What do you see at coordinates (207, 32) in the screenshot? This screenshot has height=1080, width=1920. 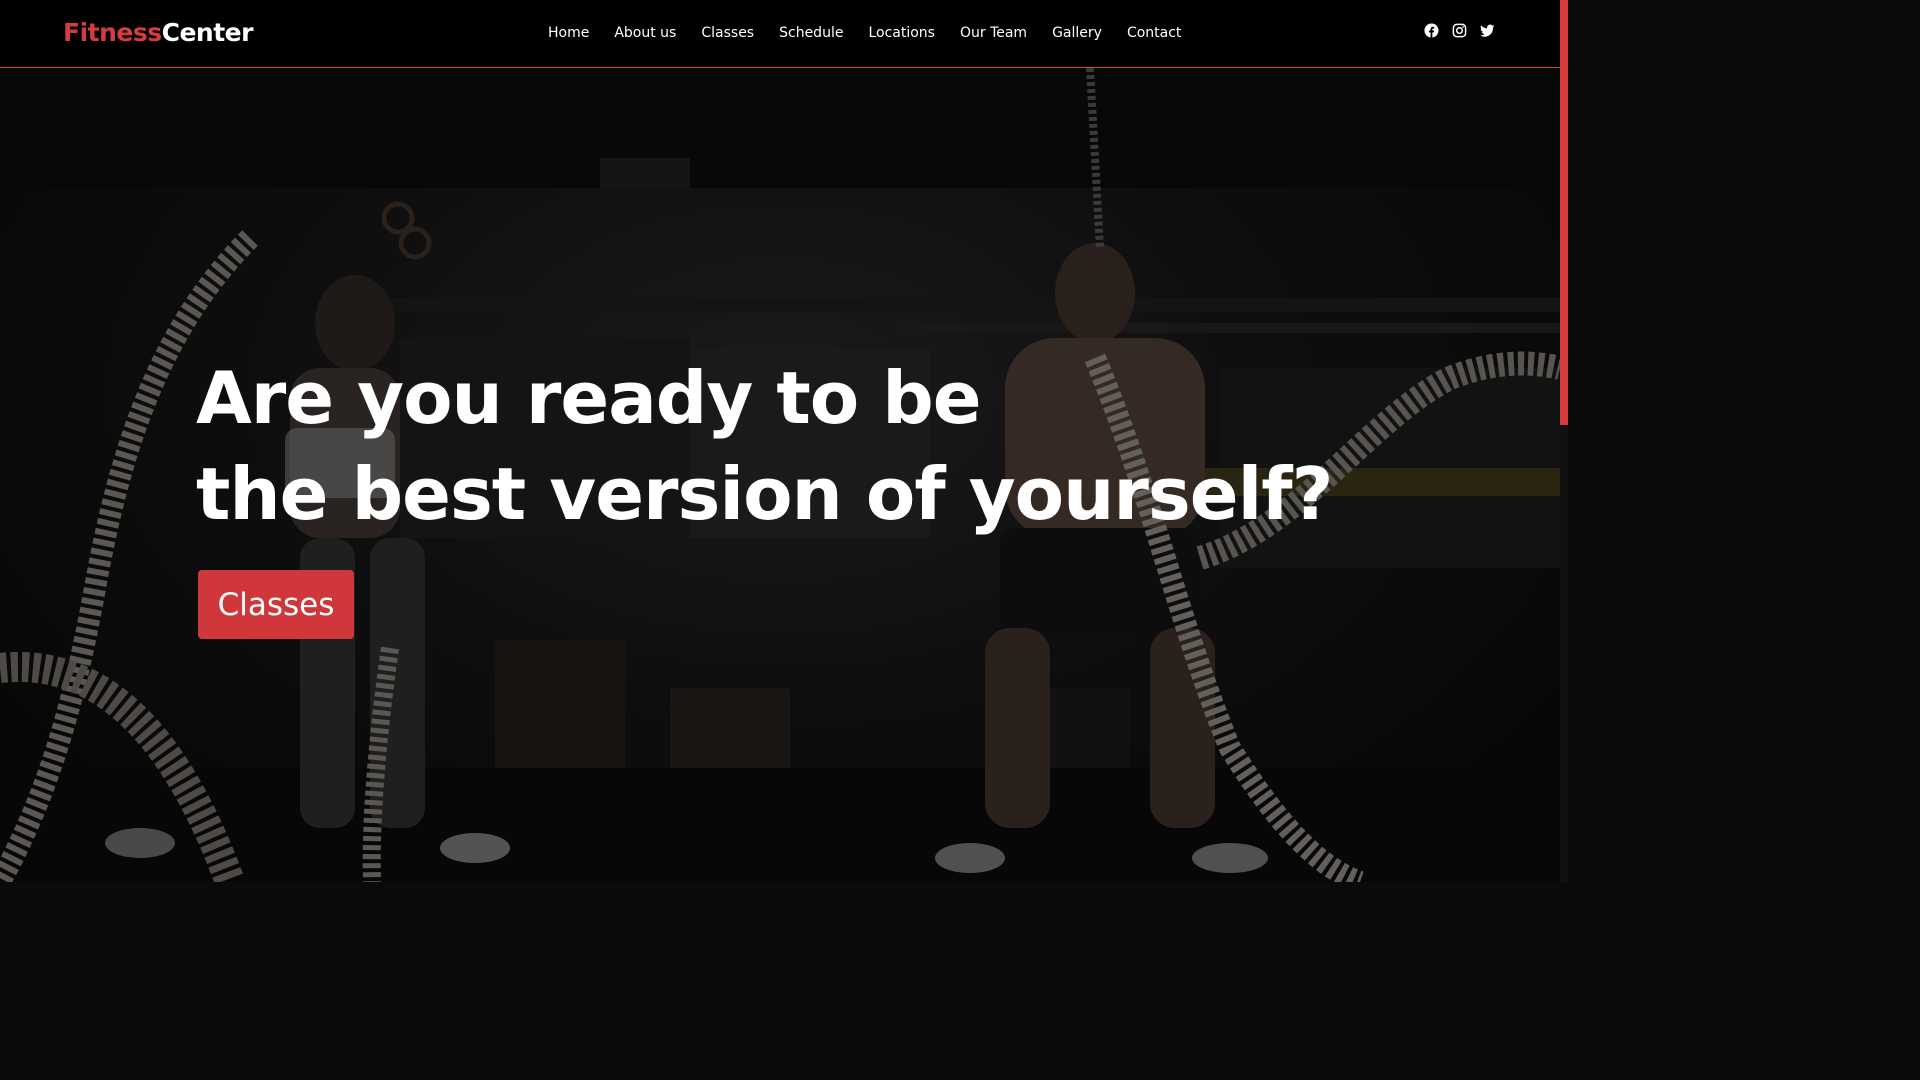 I see `brand-logo-part2: Center` at bounding box center [207, 32].